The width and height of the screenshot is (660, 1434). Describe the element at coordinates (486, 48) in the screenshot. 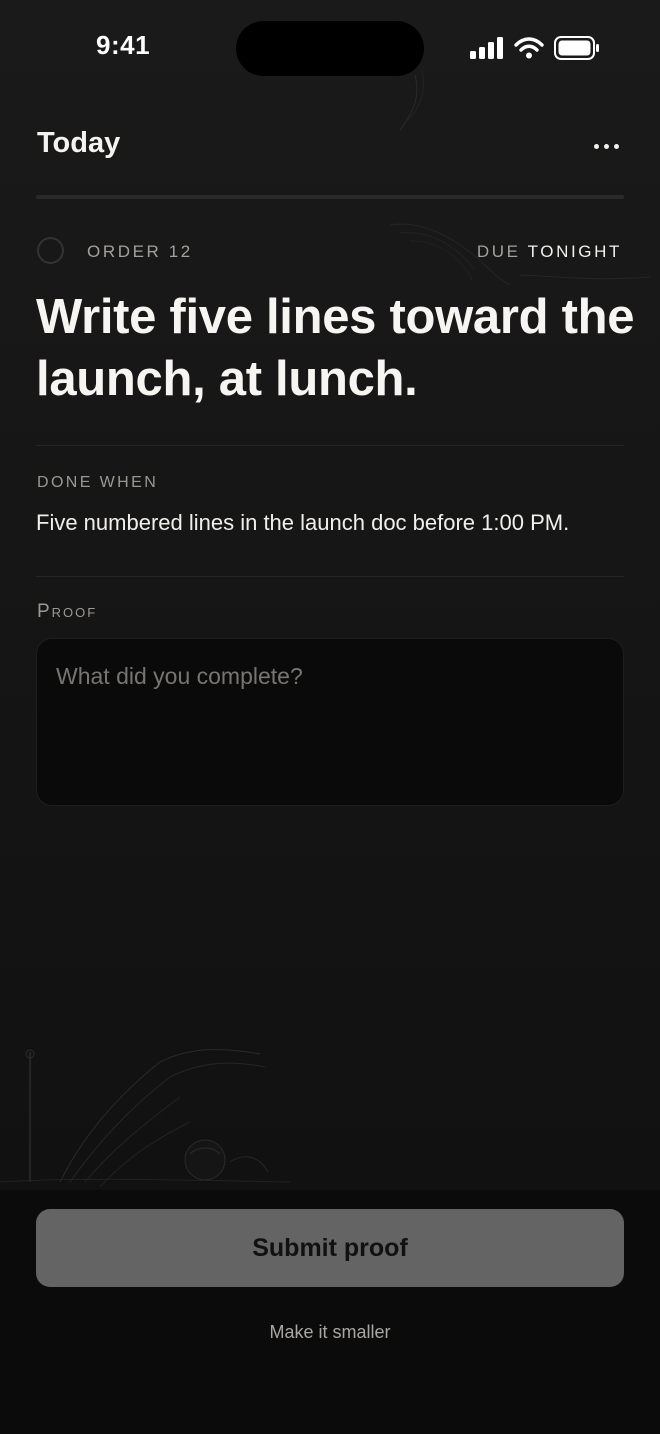

I see `cellular-signal-icon` at that location.